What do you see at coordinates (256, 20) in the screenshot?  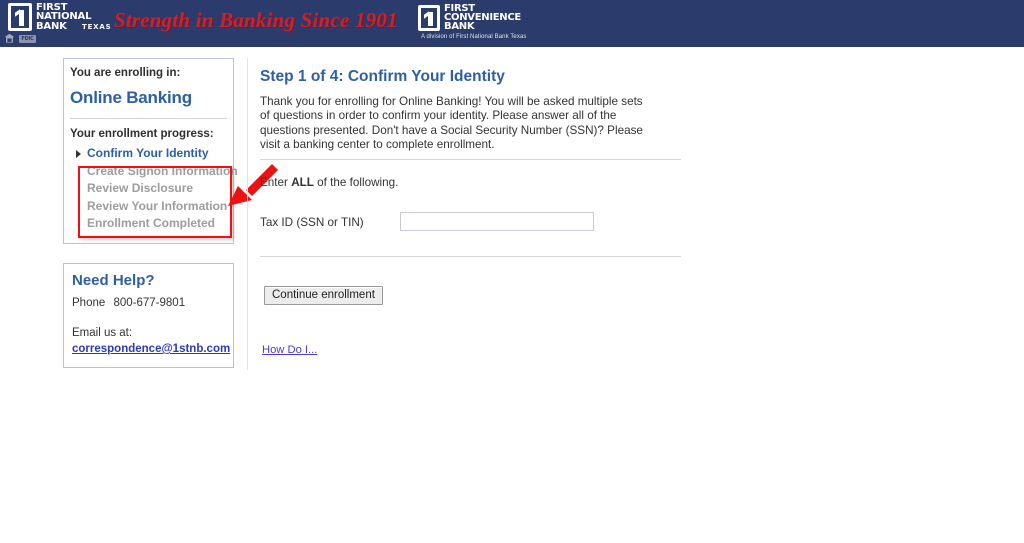 I see `header-tagline: Strength in Banking Since 1901` at bounding box center [256, 20].